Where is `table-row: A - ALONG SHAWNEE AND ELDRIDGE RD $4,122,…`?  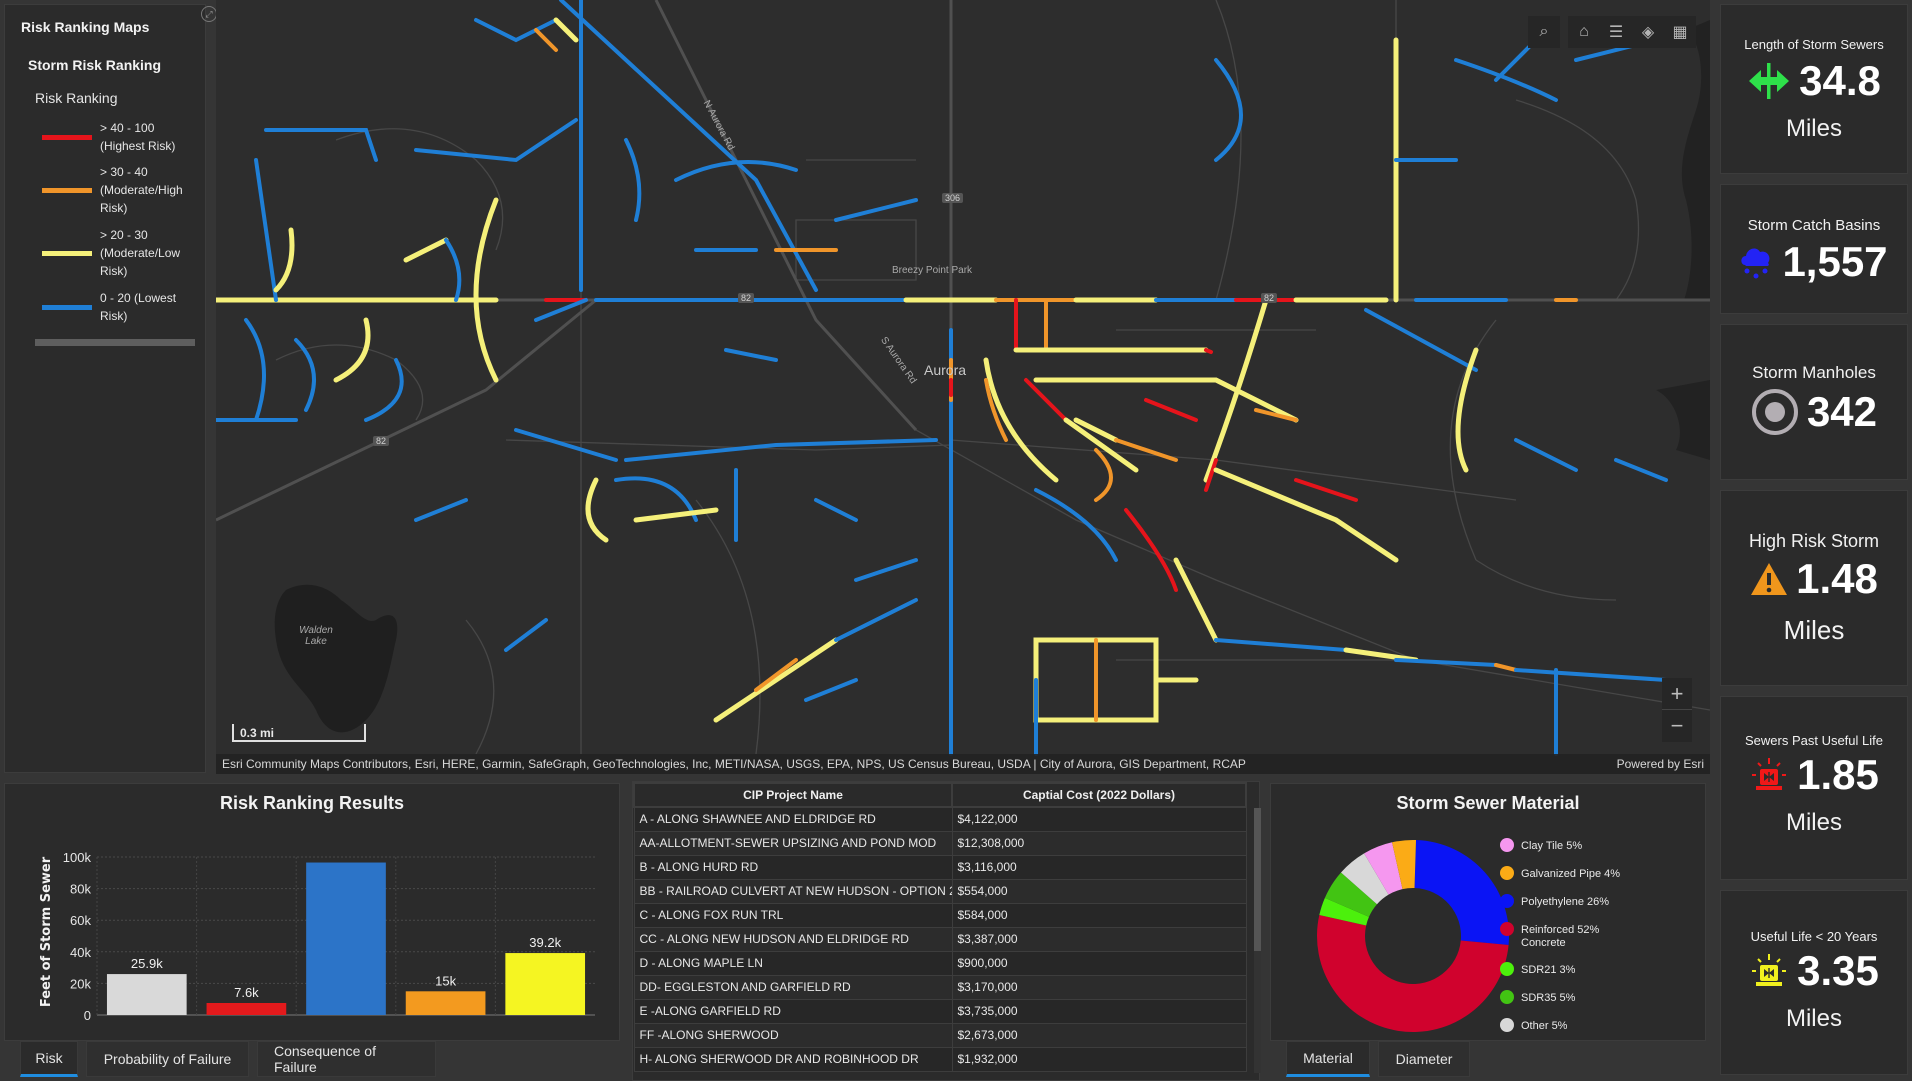 table-row: A - ALONG SHAWNEE AND ELDRIDGE RD $4,122,… is located at coordinates (940, 819).